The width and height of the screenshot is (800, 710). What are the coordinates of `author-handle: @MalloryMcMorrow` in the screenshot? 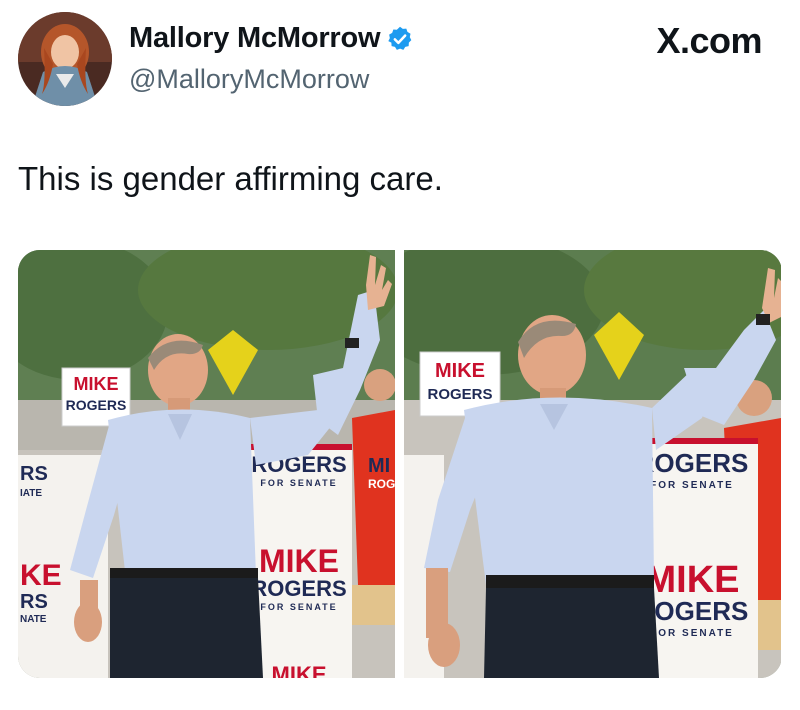 It's located at (249, 79).